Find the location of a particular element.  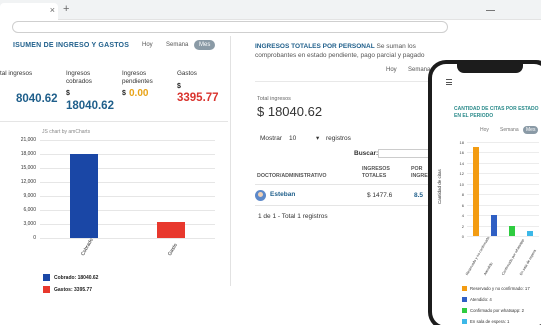

y-axis-tick: 12,000 is located at coordinates (28, 182).